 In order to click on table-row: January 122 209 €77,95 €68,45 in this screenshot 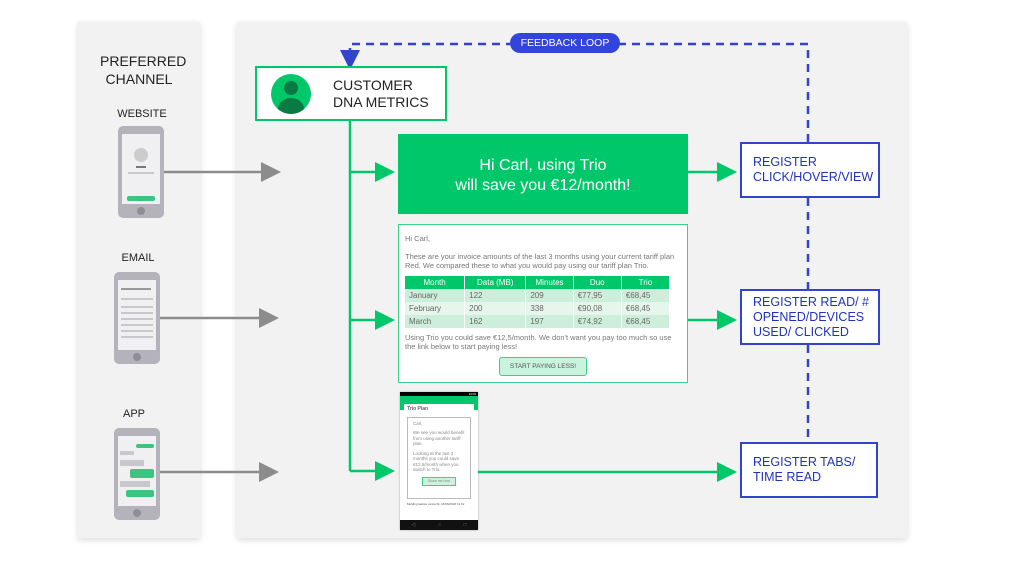, I will do `click(538, 295)`.